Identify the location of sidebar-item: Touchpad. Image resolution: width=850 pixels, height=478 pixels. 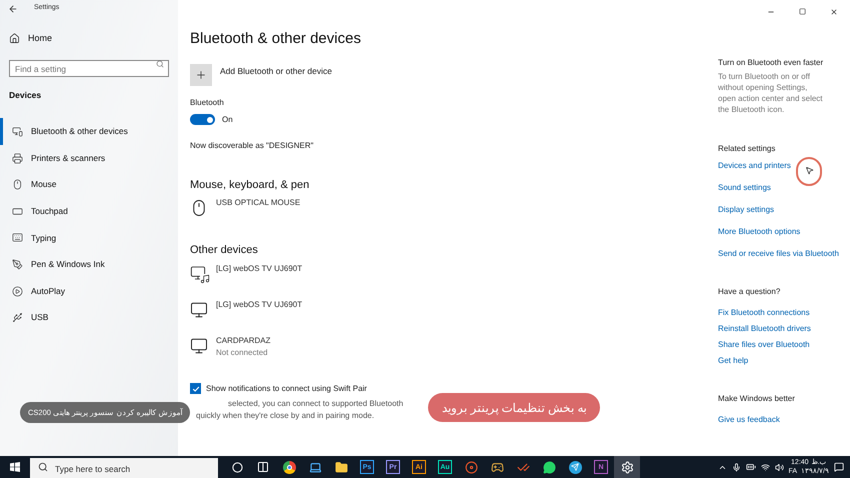
(89, 211).